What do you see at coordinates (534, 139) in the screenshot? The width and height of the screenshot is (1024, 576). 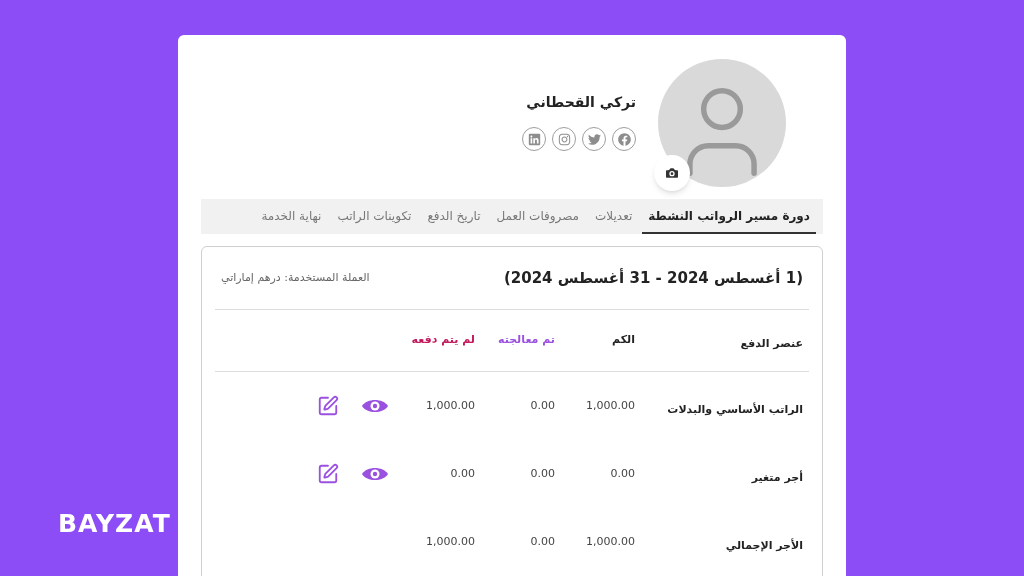 I see `linkedin-icon` at bounding box center [534, 139].